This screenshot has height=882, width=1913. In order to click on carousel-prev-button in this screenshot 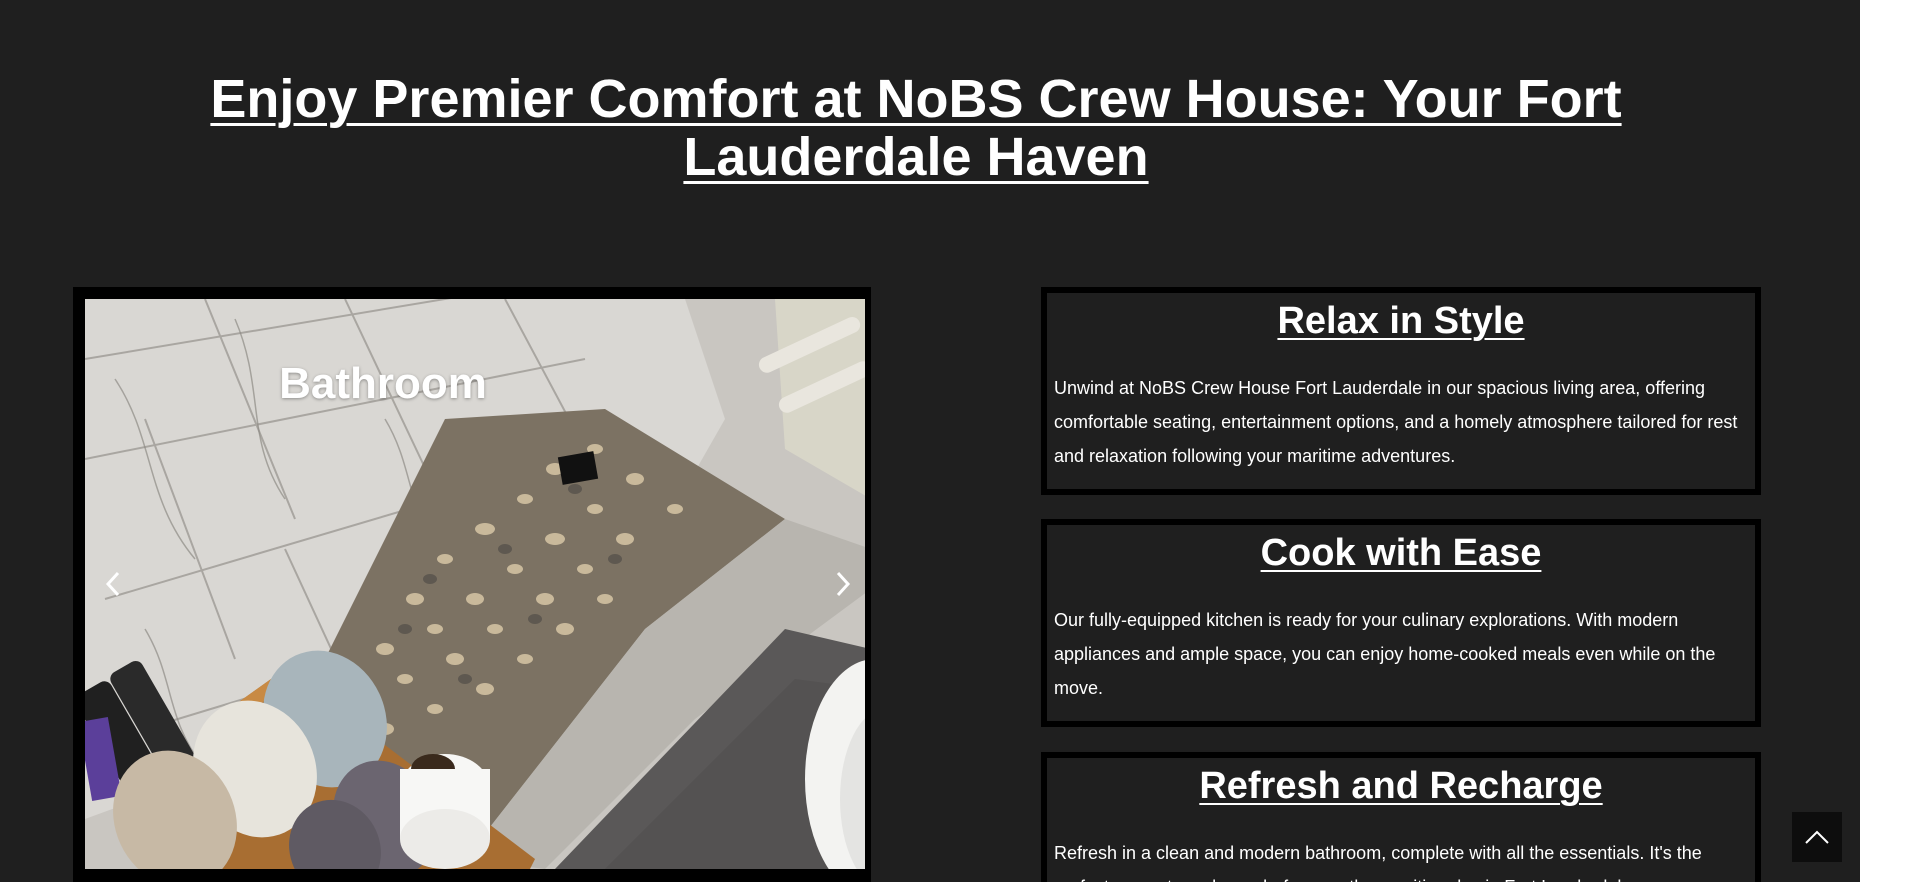, I will do `click(113, 584)`.